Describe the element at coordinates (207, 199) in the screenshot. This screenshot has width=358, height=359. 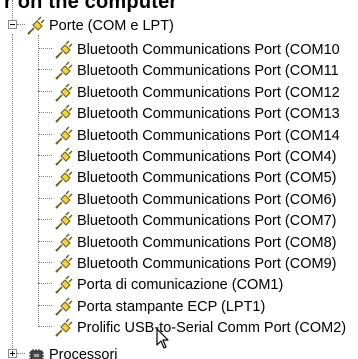
I see `tree-node-label: Bluetooth Communications Port (COM6)` at that location.